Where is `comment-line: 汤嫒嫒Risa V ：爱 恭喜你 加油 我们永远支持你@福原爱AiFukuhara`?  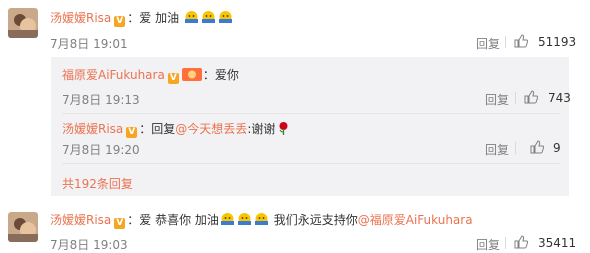 comment-line: 汤嫒嫒Risa V ：爱 恭喜你 加油 我们永远支持你@福原爱AiFukuhara is located at coordinates (261, 220).